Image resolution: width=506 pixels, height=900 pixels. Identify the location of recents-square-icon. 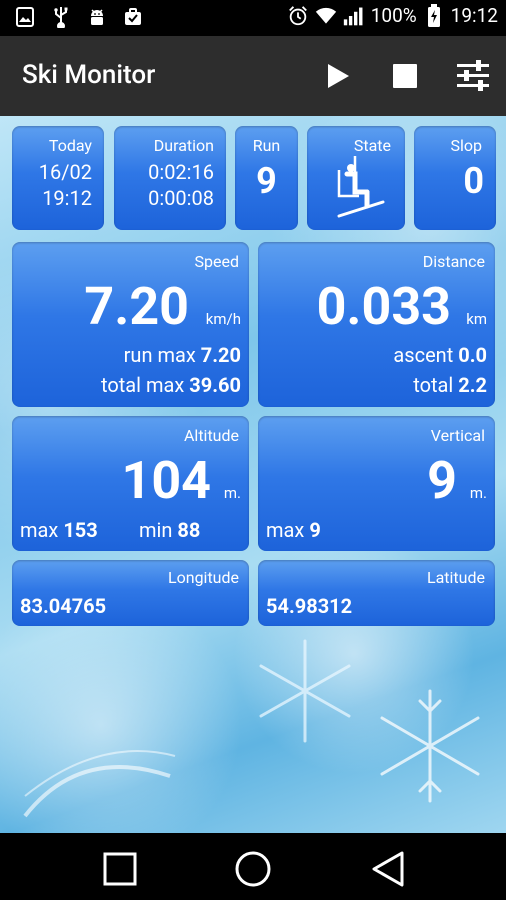
(120, 869).